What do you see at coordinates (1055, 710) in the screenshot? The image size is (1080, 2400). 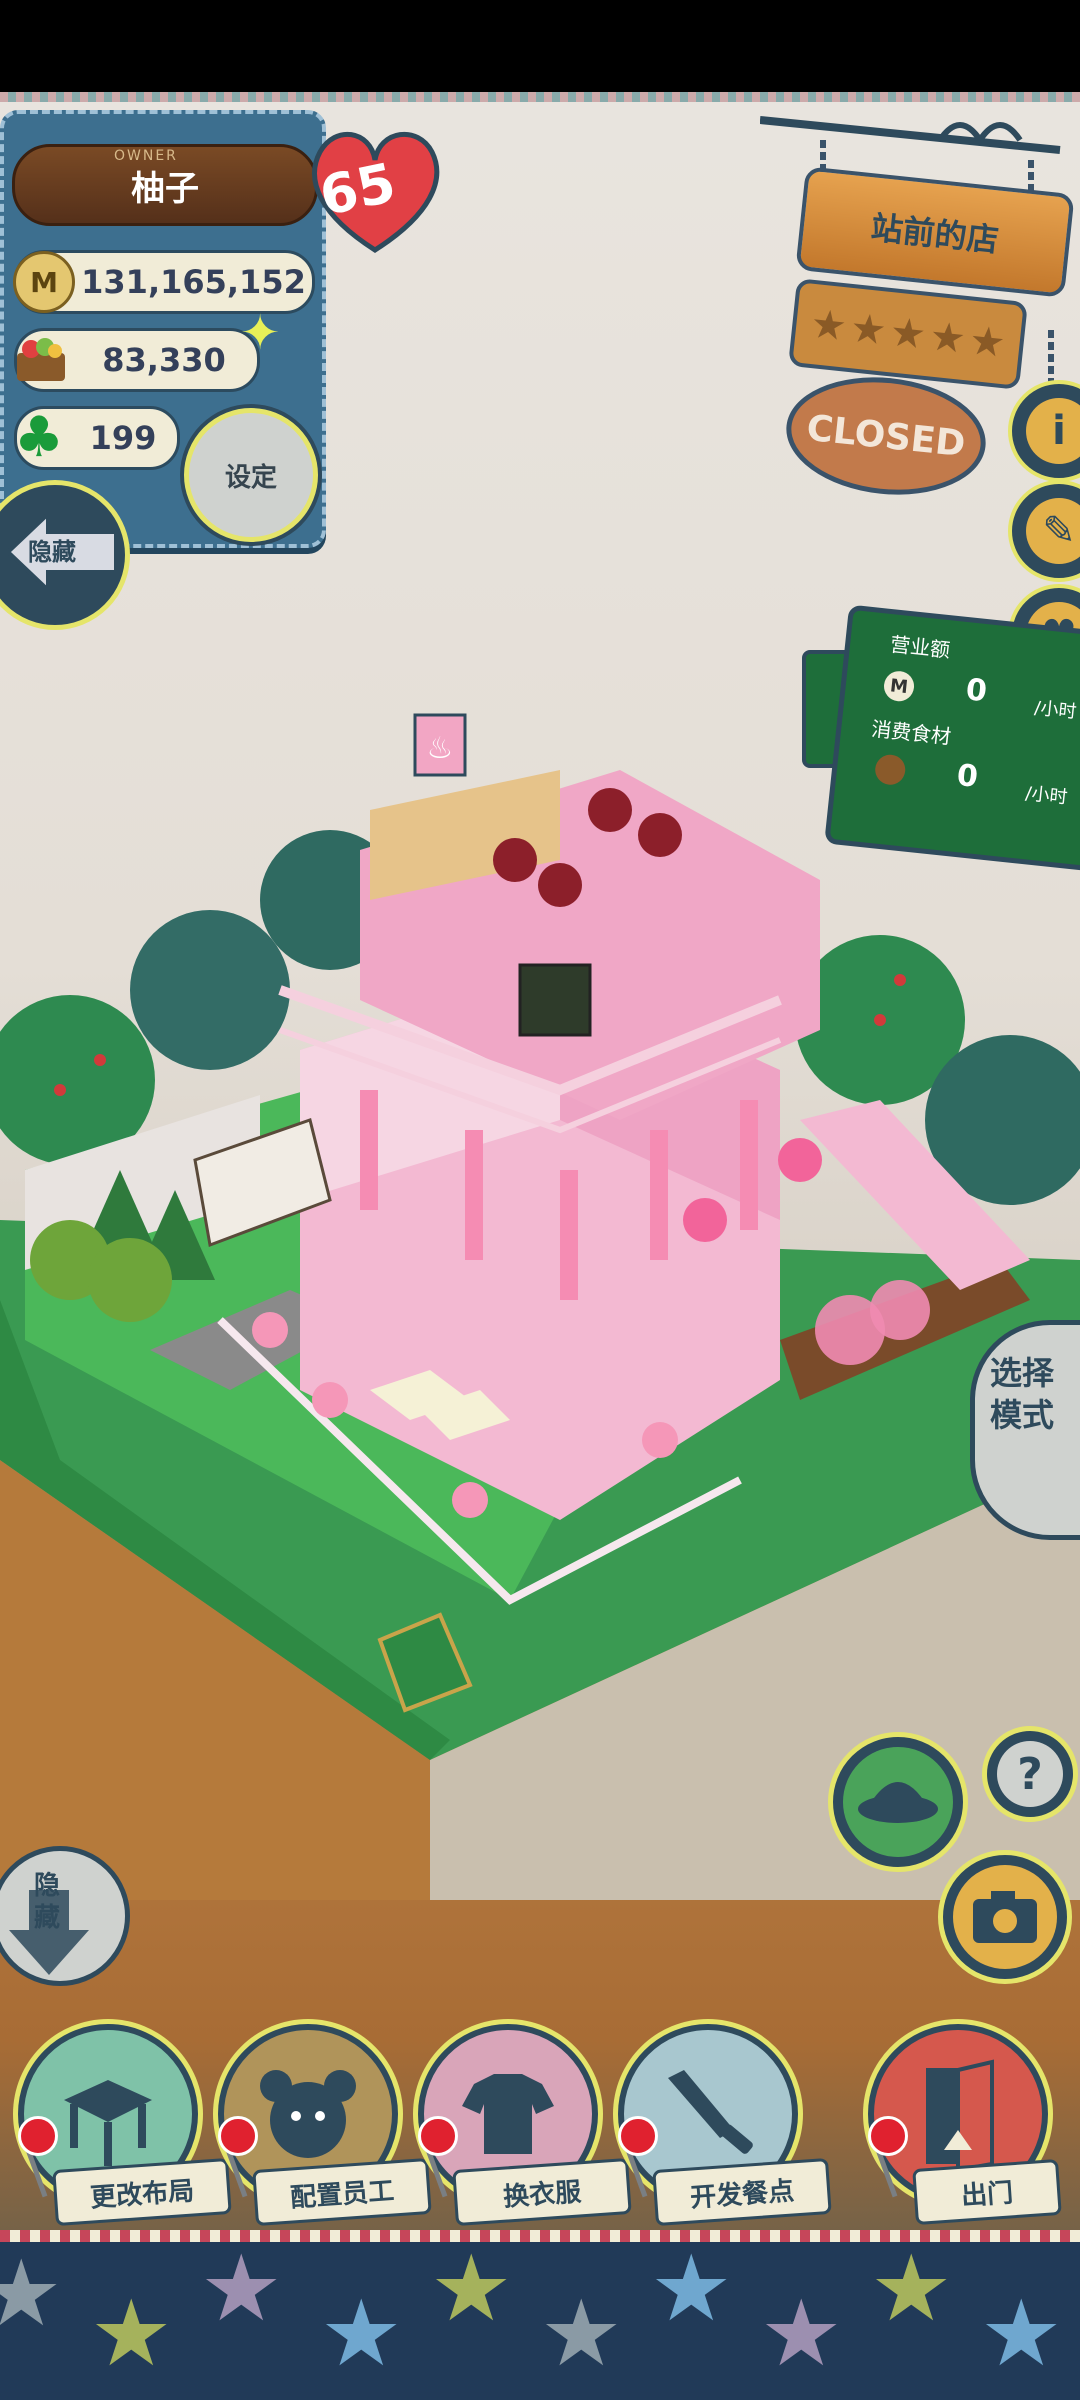 I see `revenue-unit: /小时` at bounding box center [1055, 710].